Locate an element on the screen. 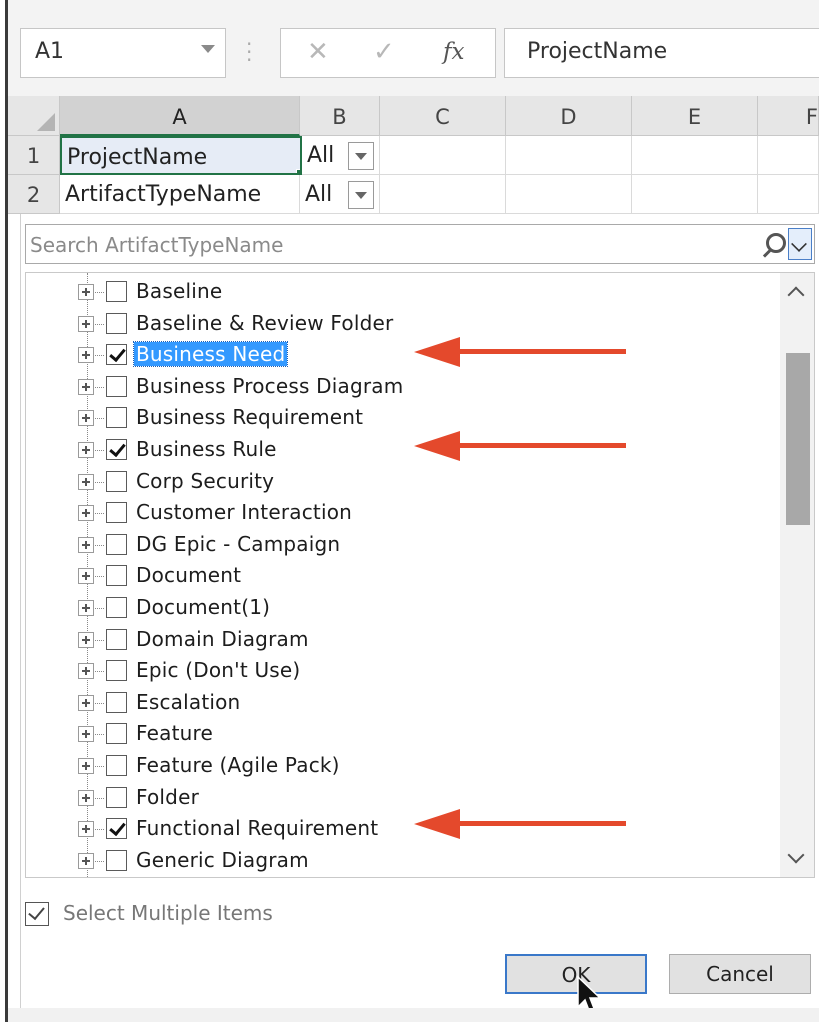 The width and height of the screenshot is (819, 1022). tree-item: Epic (Don't Use) is located at coordinates (428, 671).